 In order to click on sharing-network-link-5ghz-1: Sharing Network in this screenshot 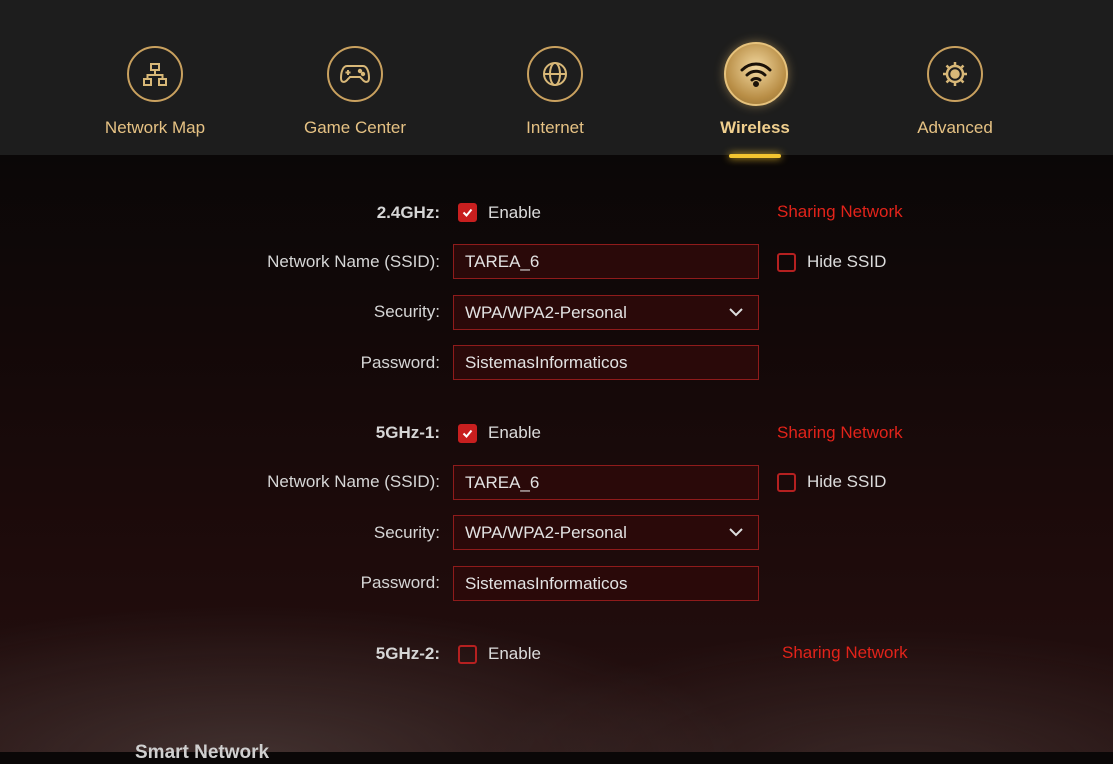, I will do `click(840, 433)`.